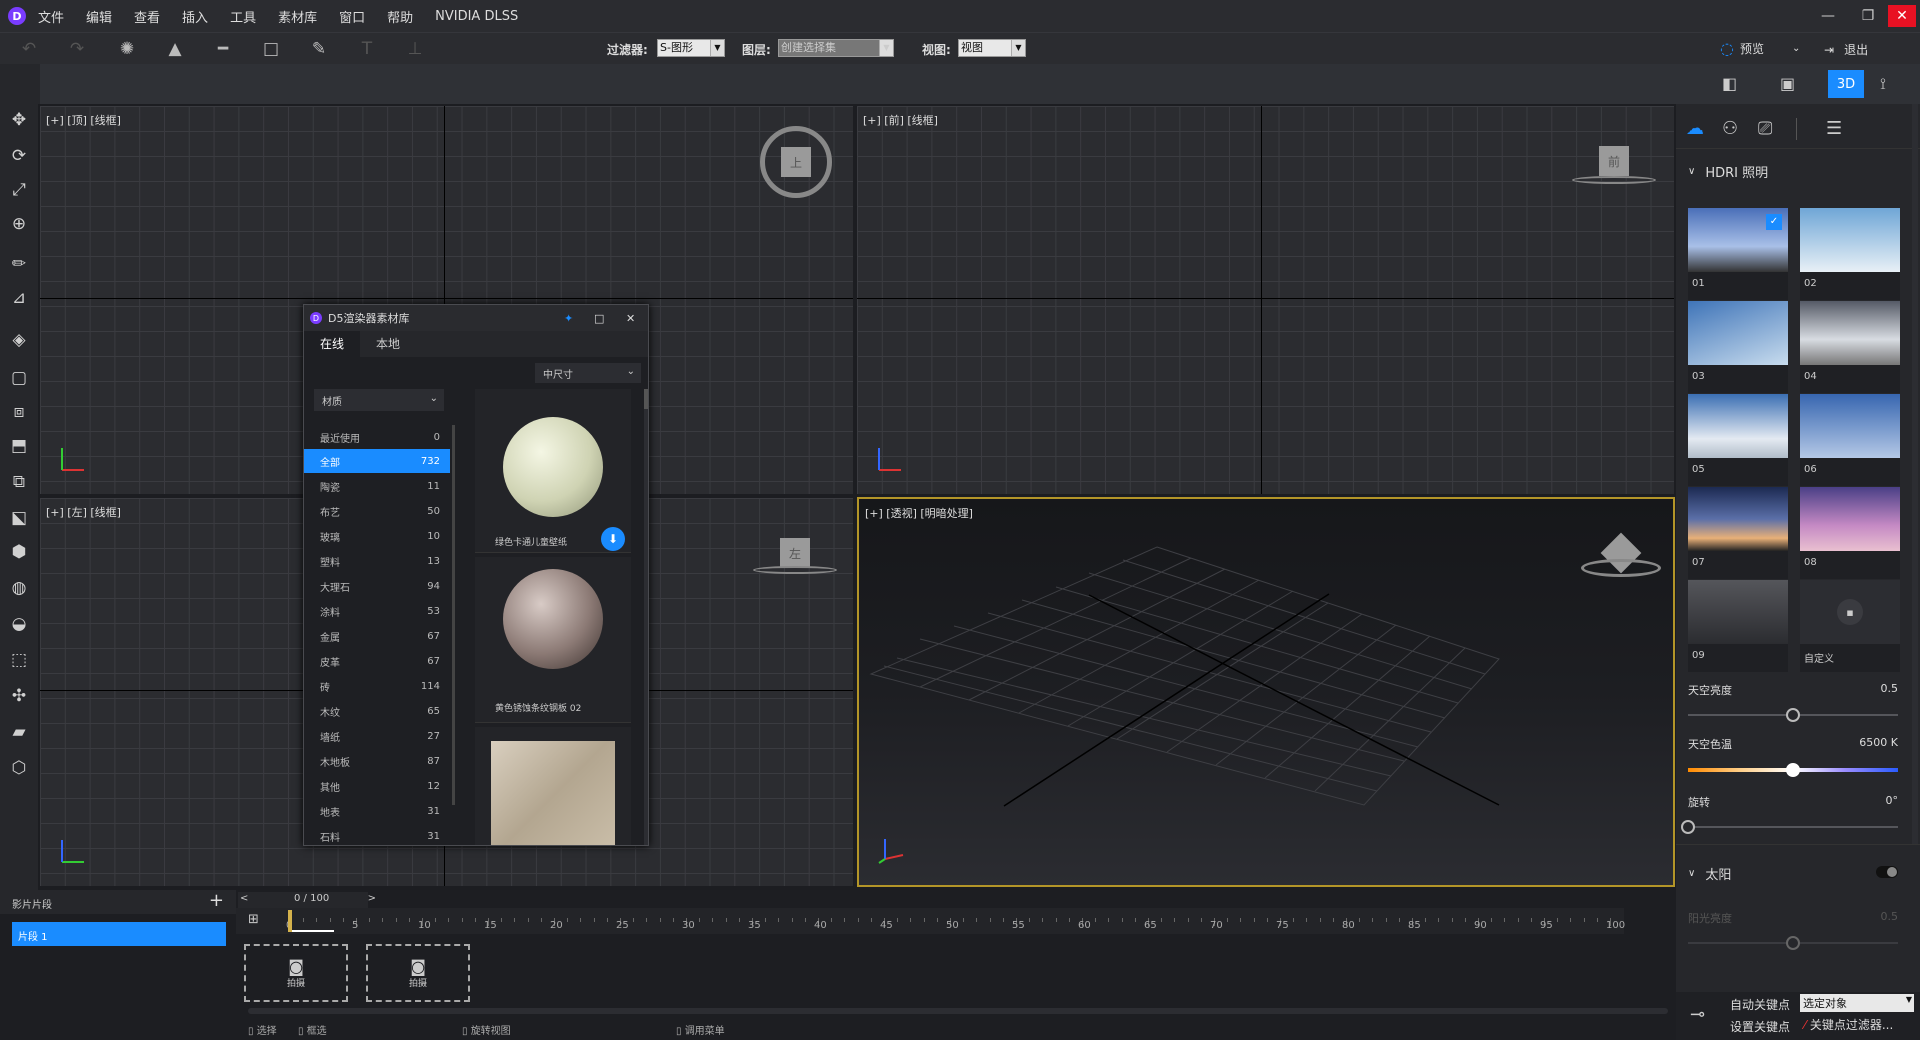  I want to click on view-cube-face: 上, so click(796, 162).